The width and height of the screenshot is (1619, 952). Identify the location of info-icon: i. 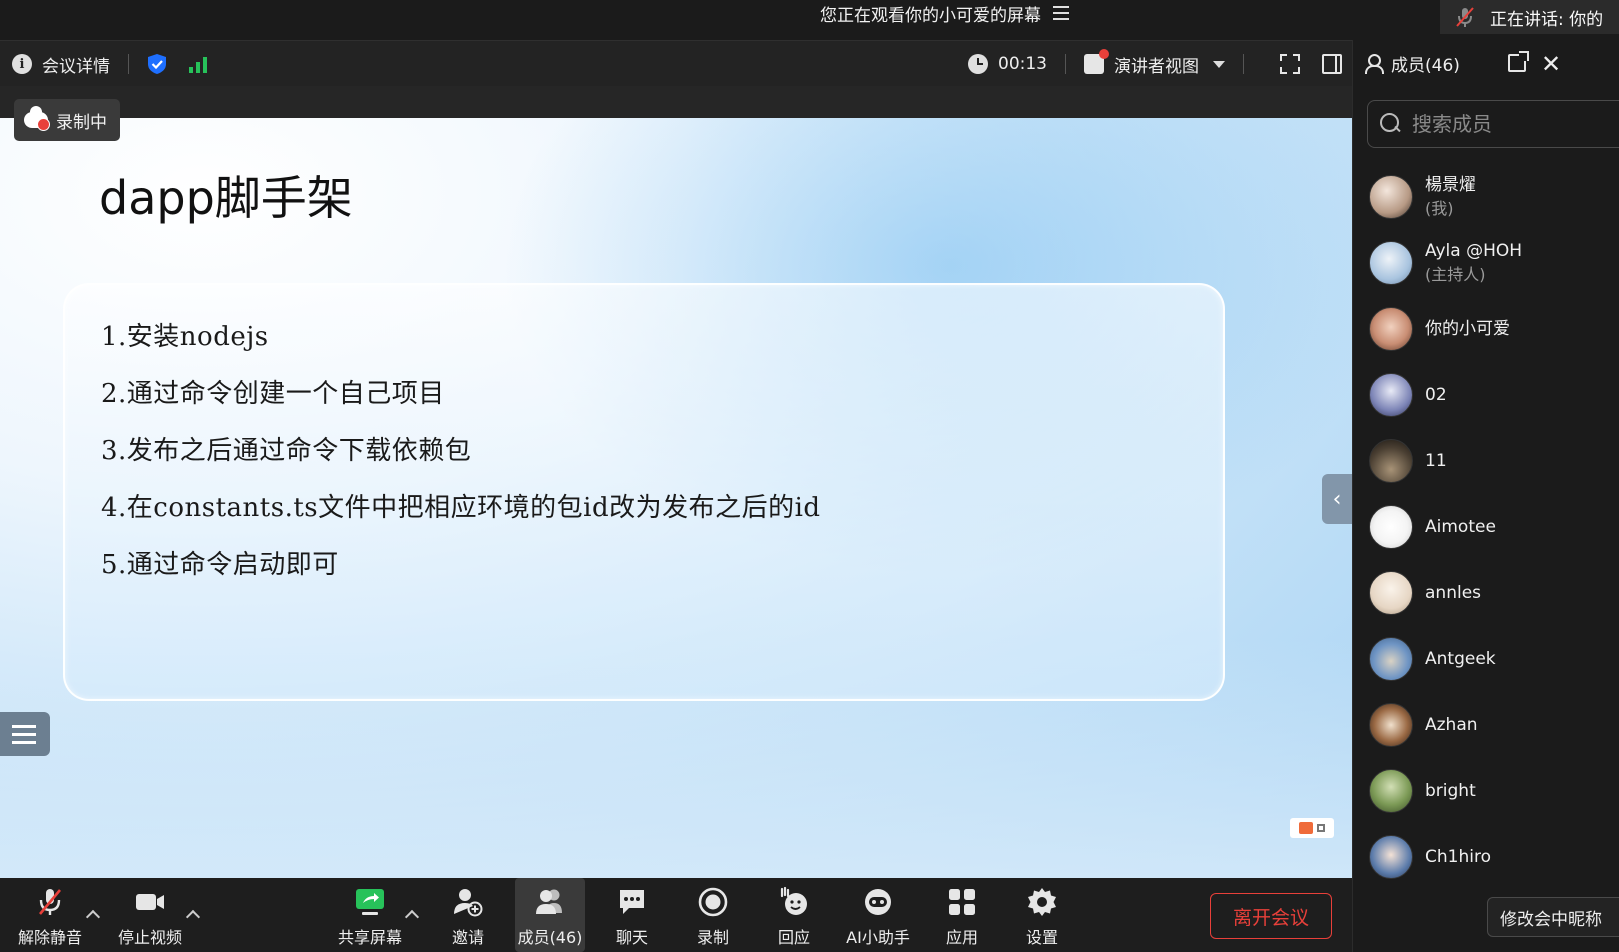
(22, 64).